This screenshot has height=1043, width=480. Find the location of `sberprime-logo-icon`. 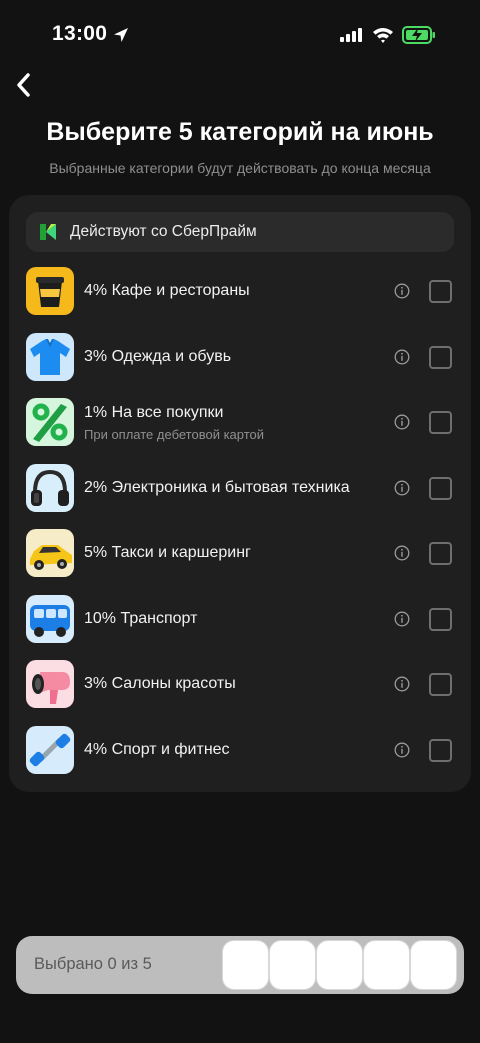

sberprime-logo-icon is located at coordinates (48, 232).